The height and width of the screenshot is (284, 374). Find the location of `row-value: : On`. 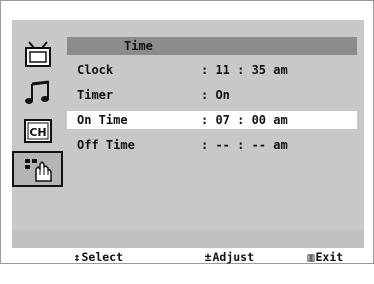

row-value: : On is located at coordinates (215, 95).